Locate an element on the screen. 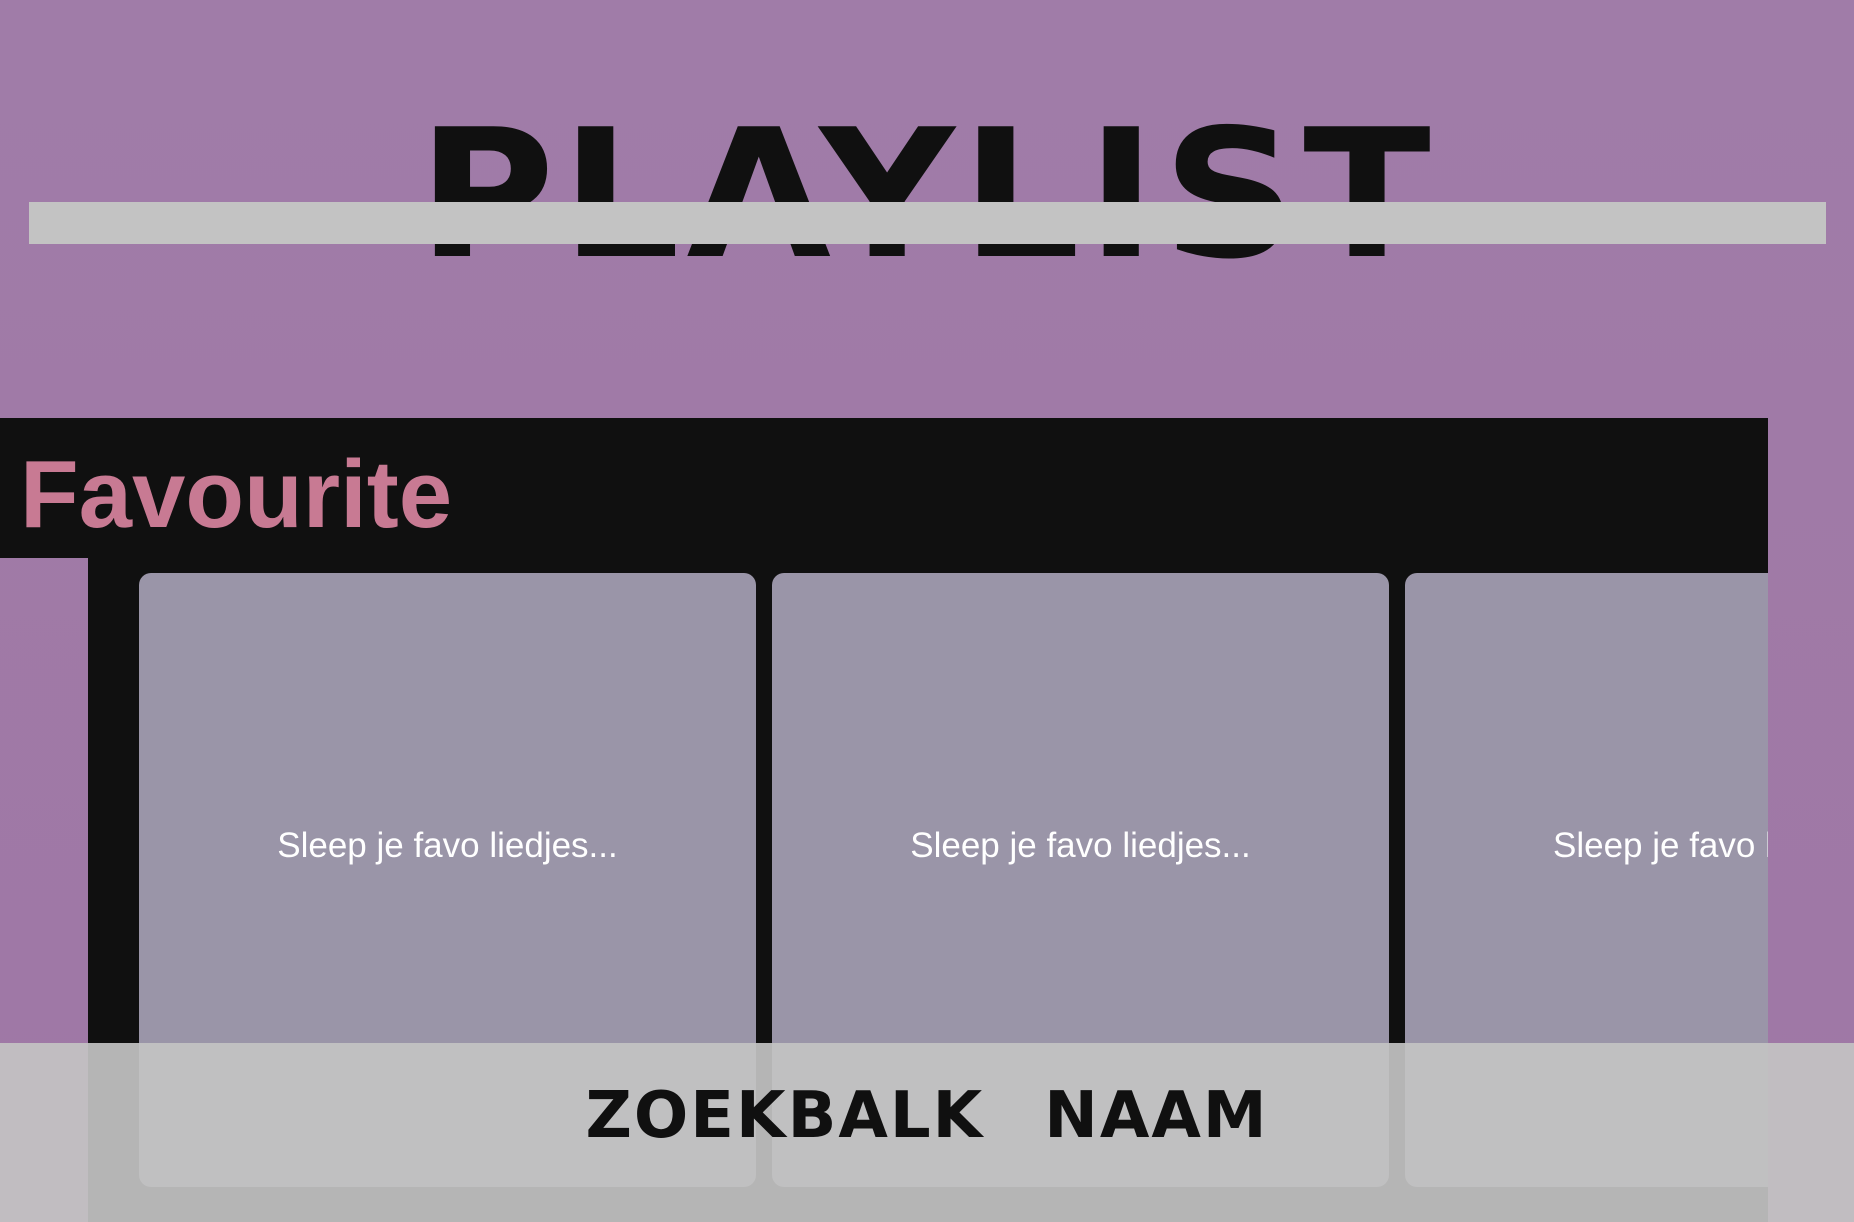  favourites-title: Favourite is located at coordinates (236, 494).